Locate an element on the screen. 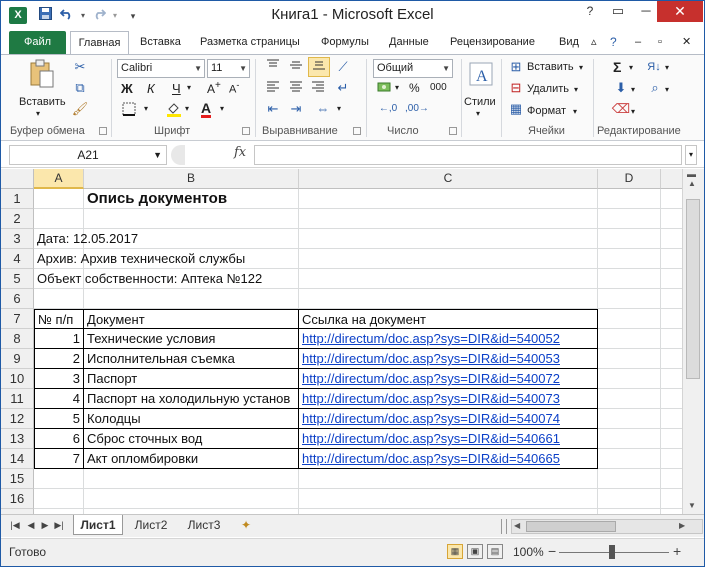 Image resolution: width=705 pixels, height=567 pixels. tab-insert: Вставка is located at coordinates (160, 42).